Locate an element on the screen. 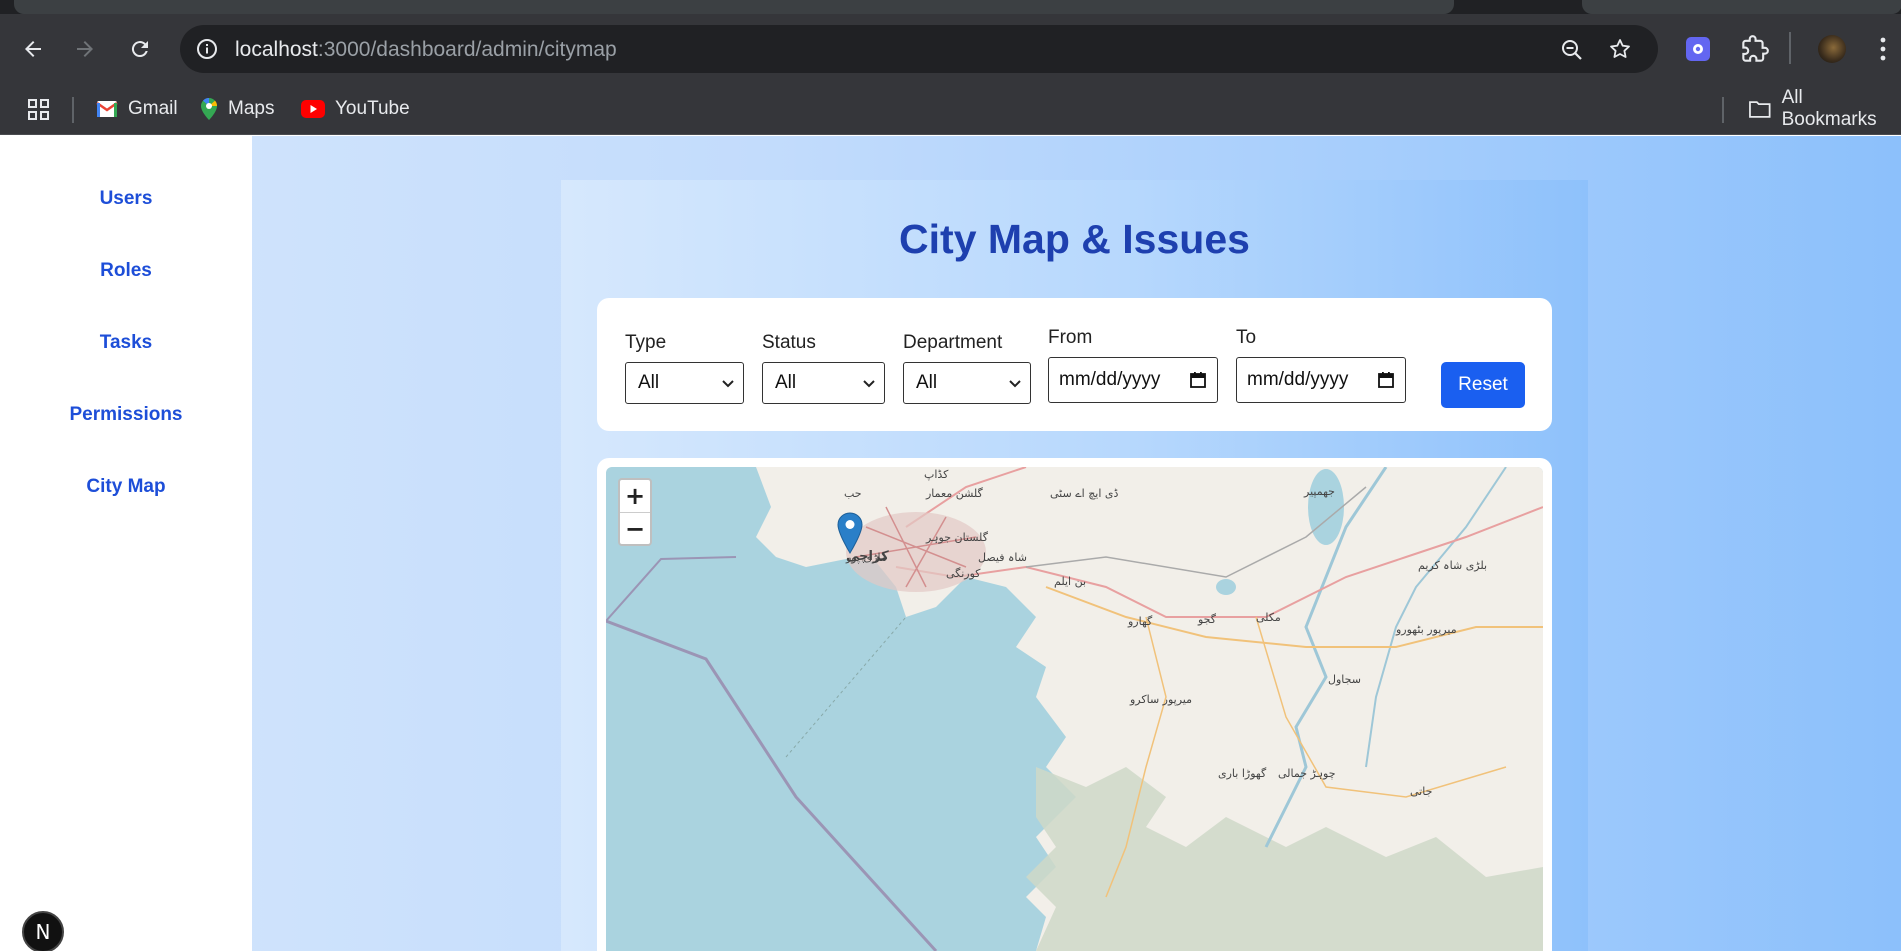 This screenshot has width=1901, height=951. map-place-label: بلڑی شاہ کریم is located at coordinates (1453, 565).